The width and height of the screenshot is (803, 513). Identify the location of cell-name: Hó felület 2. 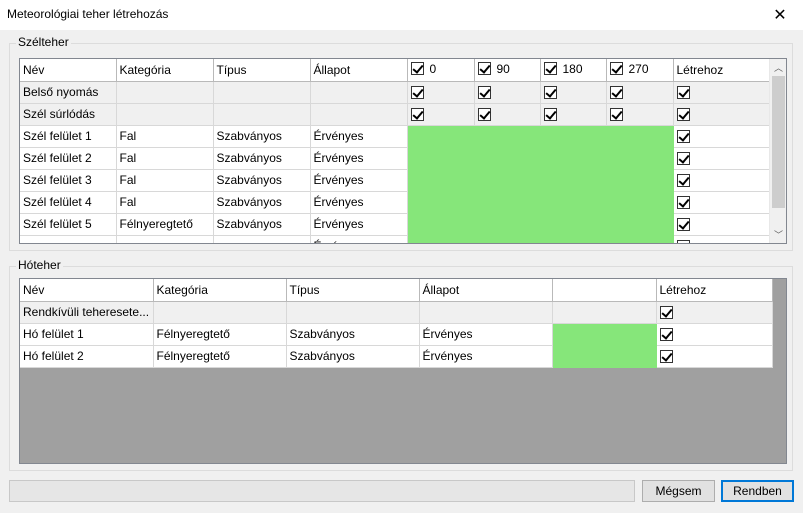
(87, 356).